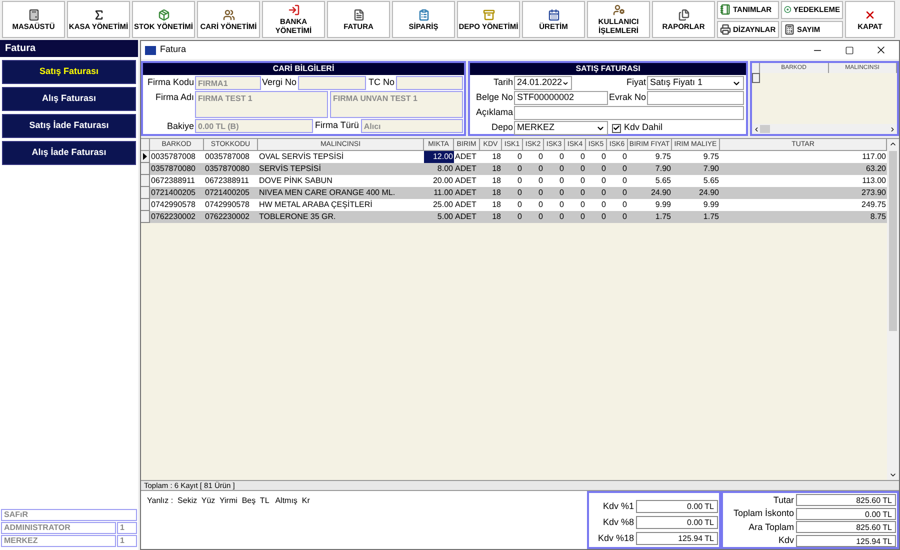 The image size is (900, 550). Describe the element at coordinates (98, 14) in the screenshot. I see `sigma-icon` at that location.